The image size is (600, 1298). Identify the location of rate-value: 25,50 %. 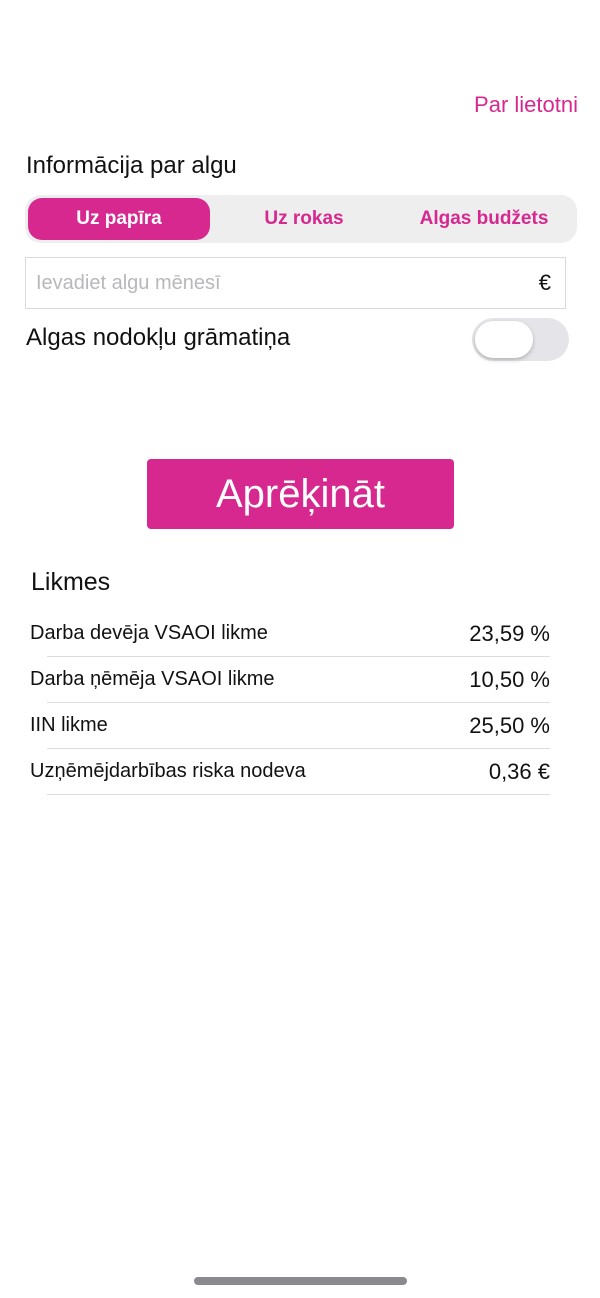
(509, 725).